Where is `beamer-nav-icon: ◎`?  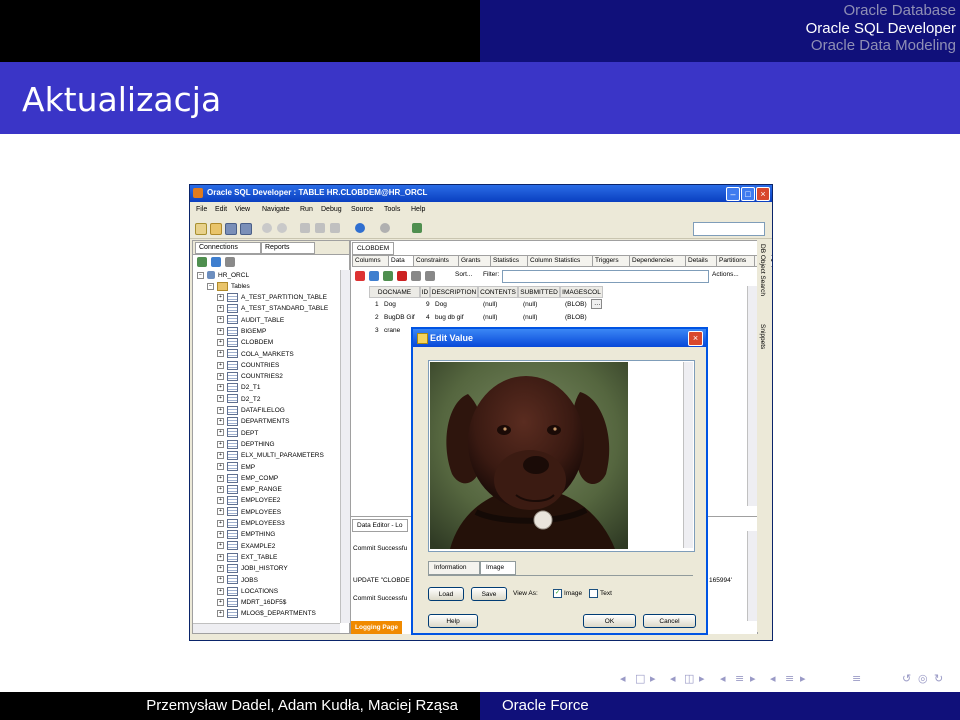 beamer-nav-icon: ◎ is located at coordinates (923, 678).